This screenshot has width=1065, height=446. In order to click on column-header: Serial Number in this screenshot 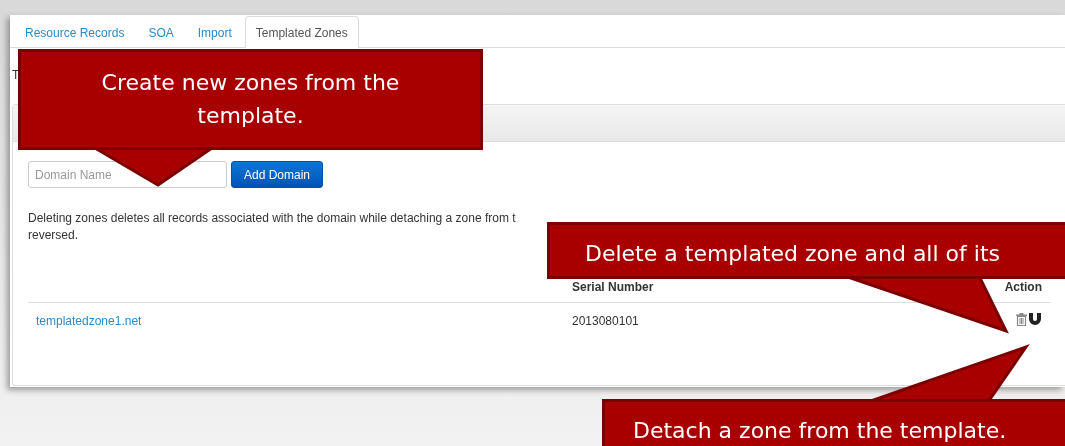, I will do `click(613, 287)`.